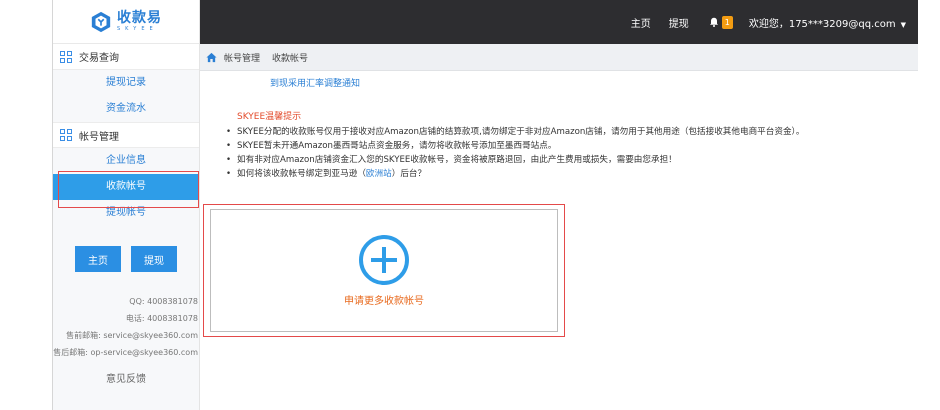 This screenshot has height=410, width=940. I want to click on welcome-text: 欢迎您，175***3209@qq.com, so click(822, 24).